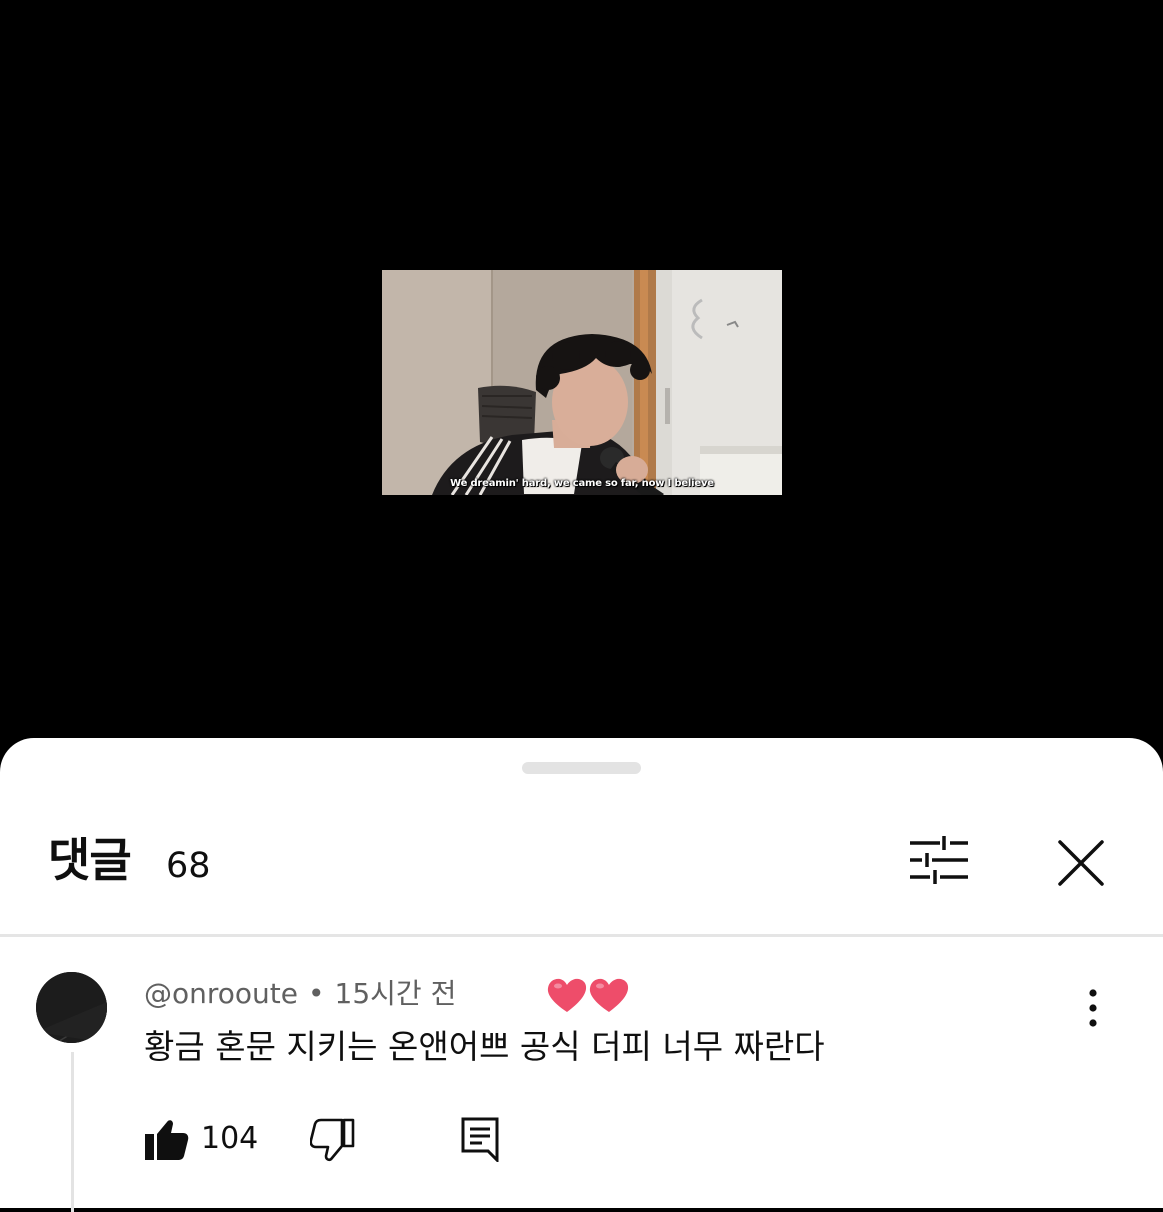  I want to click on comment-author: @onrooute, so click(221, 993).